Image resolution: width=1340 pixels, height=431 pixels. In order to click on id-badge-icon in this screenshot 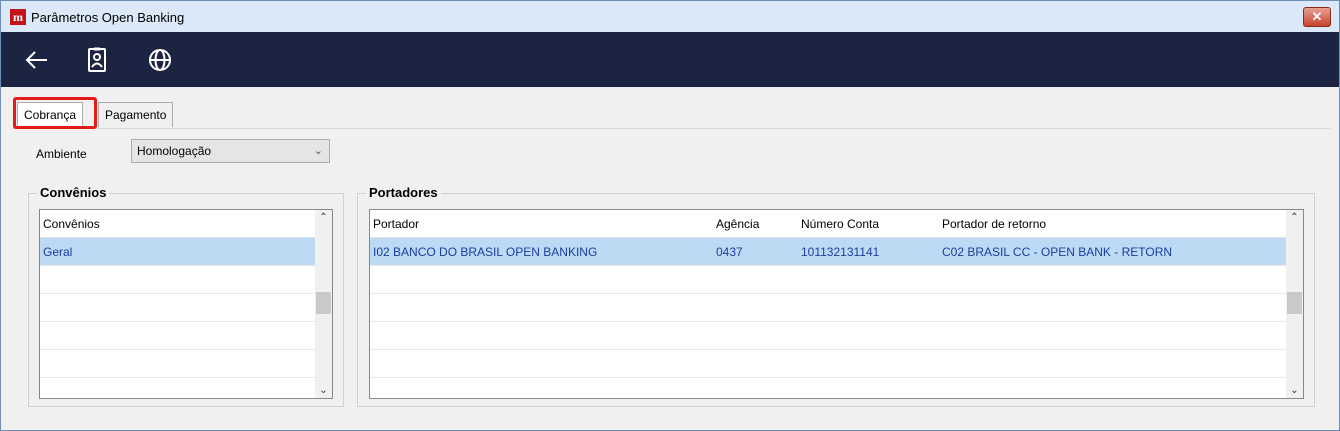, I will do `click(97, 60)`.